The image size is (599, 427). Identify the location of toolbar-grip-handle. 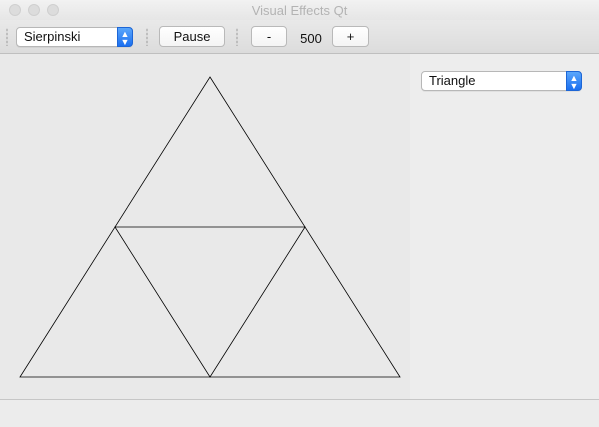
(7, 37).